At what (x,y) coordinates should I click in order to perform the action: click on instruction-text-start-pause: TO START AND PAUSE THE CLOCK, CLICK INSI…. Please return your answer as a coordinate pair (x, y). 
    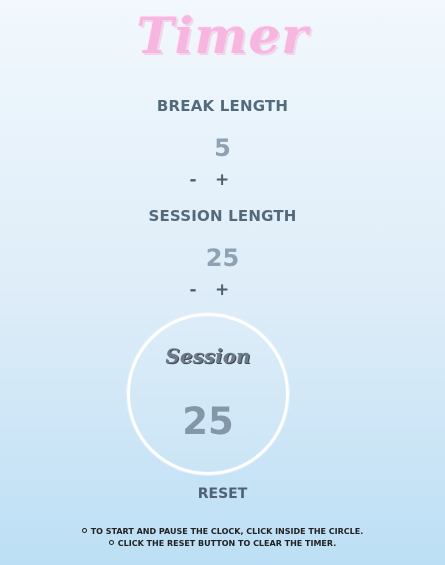
    Looking at the image, I should click on (227, 531).